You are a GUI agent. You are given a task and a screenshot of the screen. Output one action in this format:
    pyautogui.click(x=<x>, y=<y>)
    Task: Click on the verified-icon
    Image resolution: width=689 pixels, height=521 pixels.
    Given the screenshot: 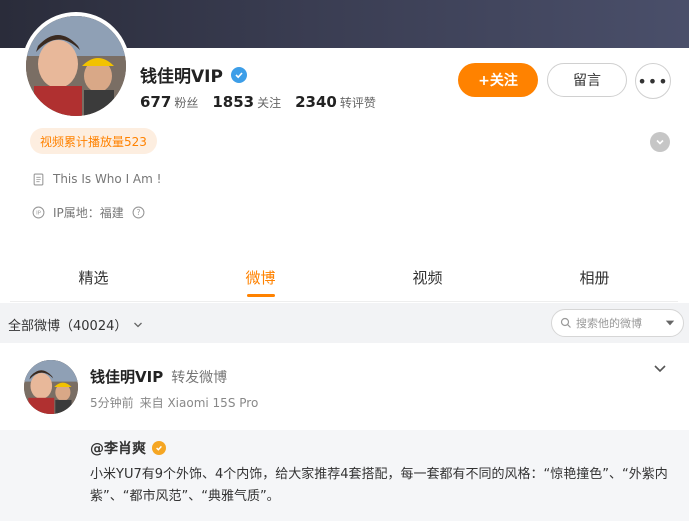 What is the action you would take?
    pyautogui.click(x=238, y=74)
    